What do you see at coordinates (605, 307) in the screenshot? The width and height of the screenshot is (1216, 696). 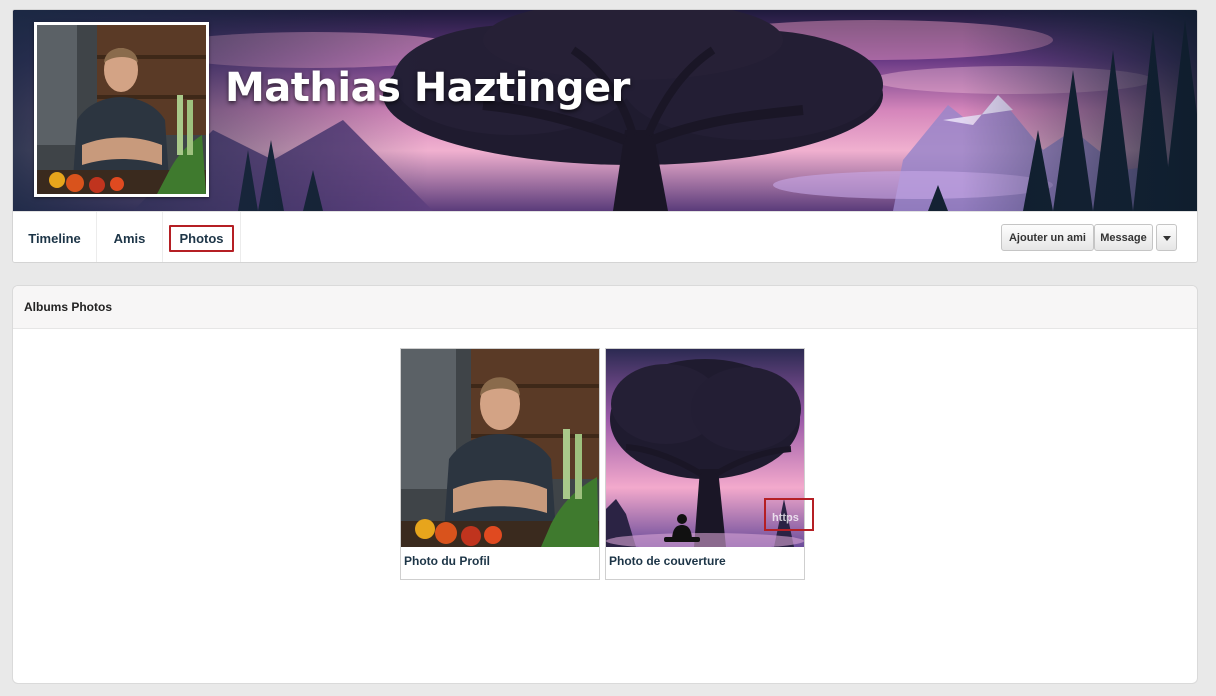 I see `albums-heading: Albums Photos` at bounding box center [605, 307].